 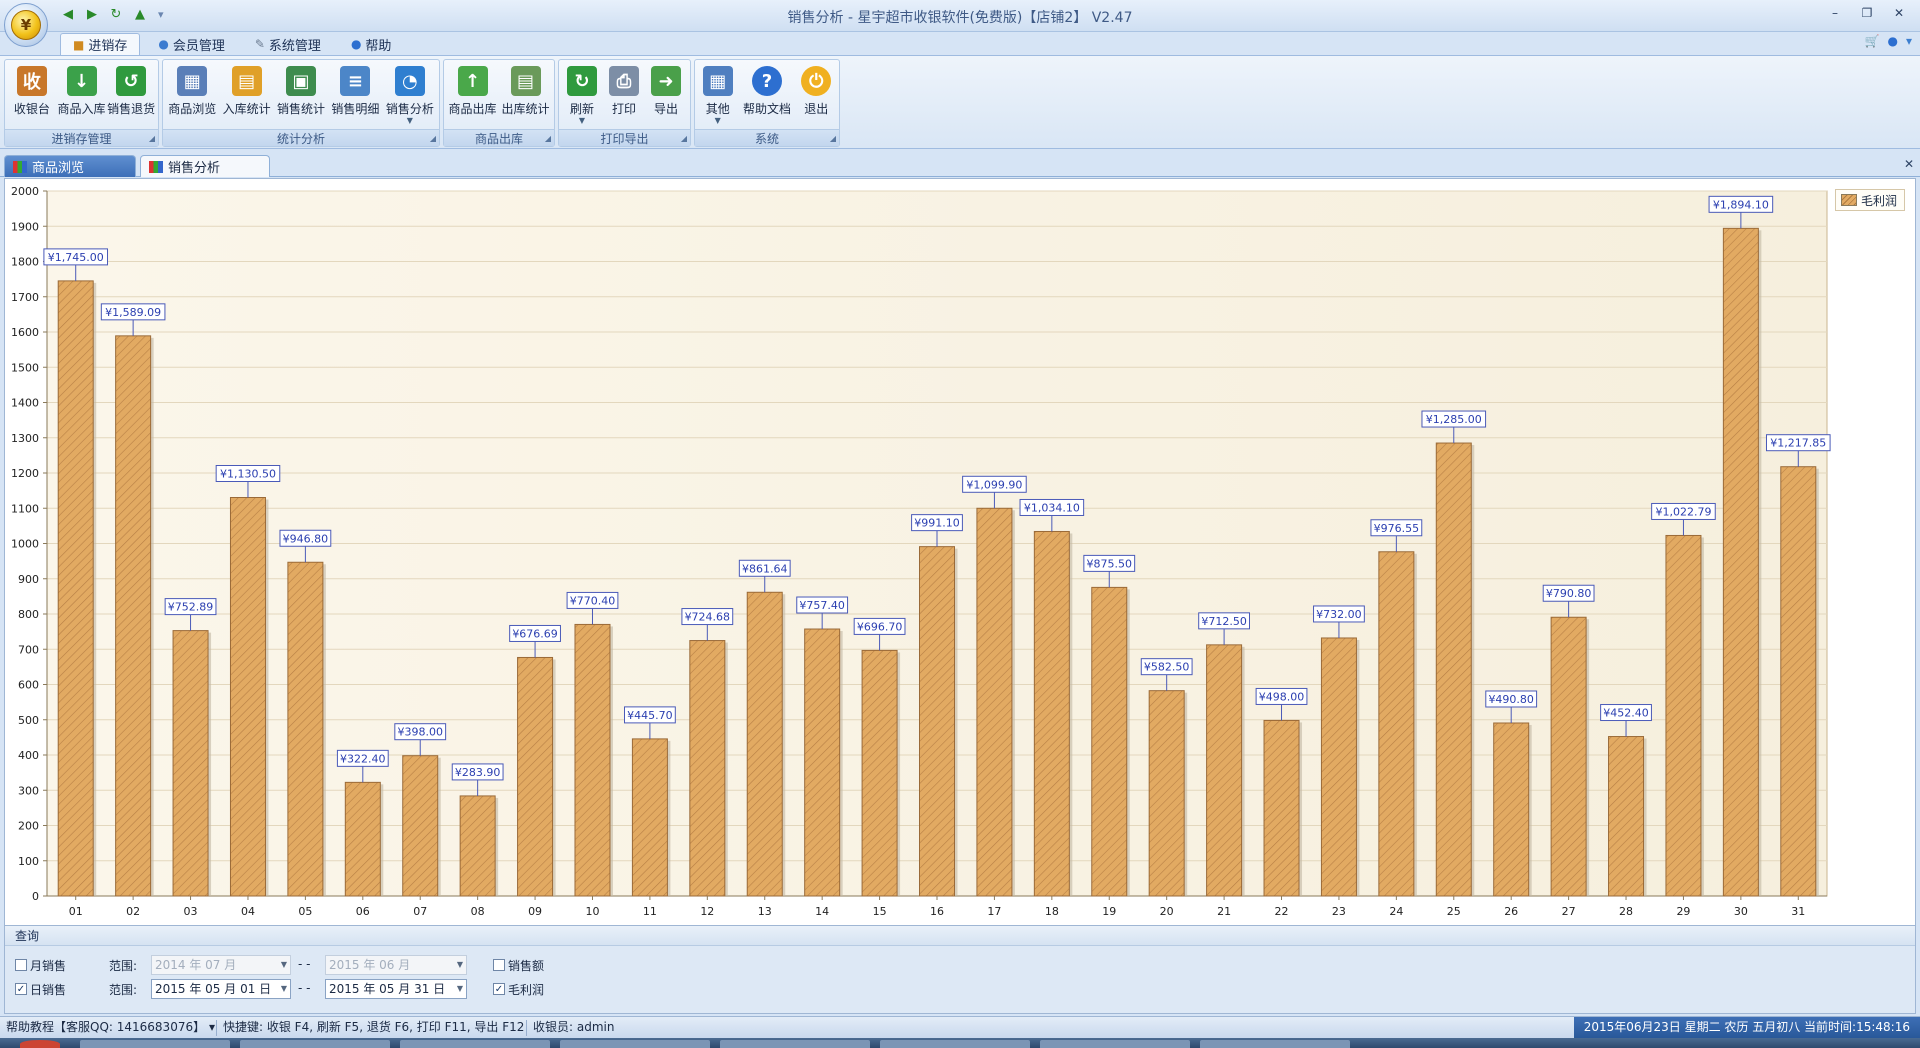 What do you see at coordinates (374, 1027) in the screenshot?
I see `shortcut-hint: 快捷键: 收银 F4, 刷新 F5, 退货 F6, 打印 F11, 导出 F12` at bounding box center [374, 1027].